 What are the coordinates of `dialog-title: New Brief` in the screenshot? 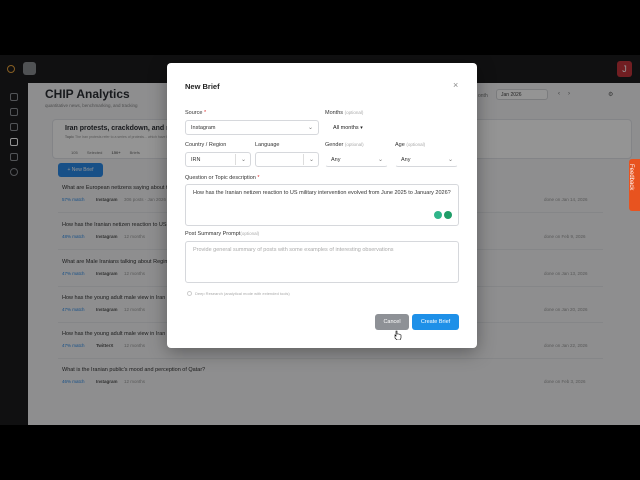 It's located at (202, 86).